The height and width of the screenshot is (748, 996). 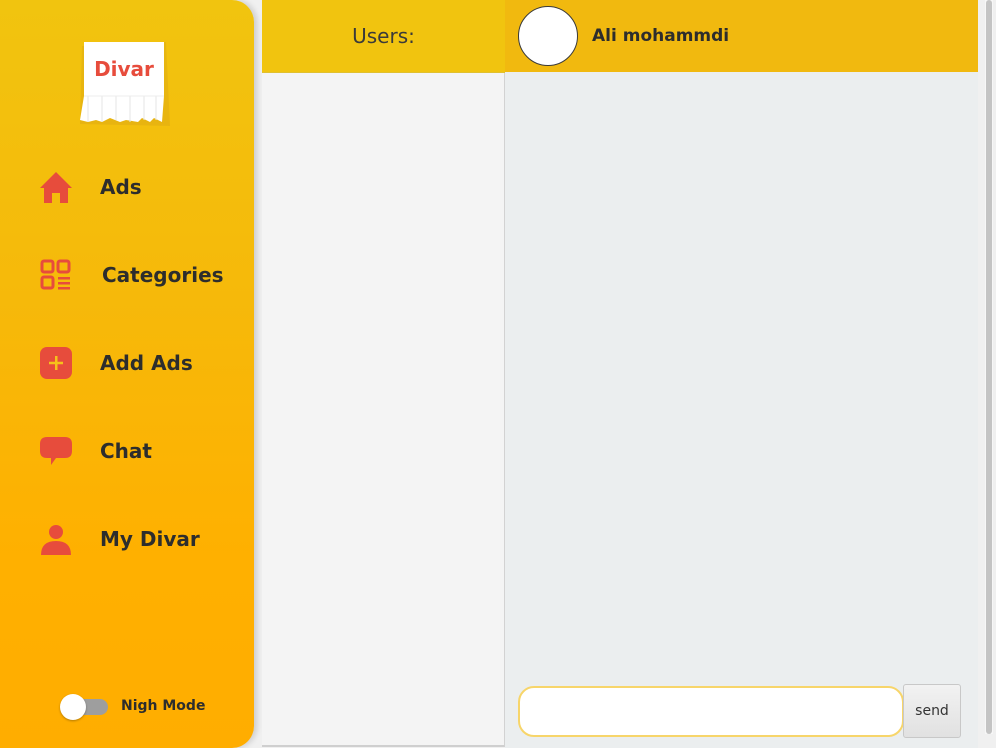 What do you see at coordinates (711, 711) in the screenshot?
I see `message-input` at bounding box center [711, 711].